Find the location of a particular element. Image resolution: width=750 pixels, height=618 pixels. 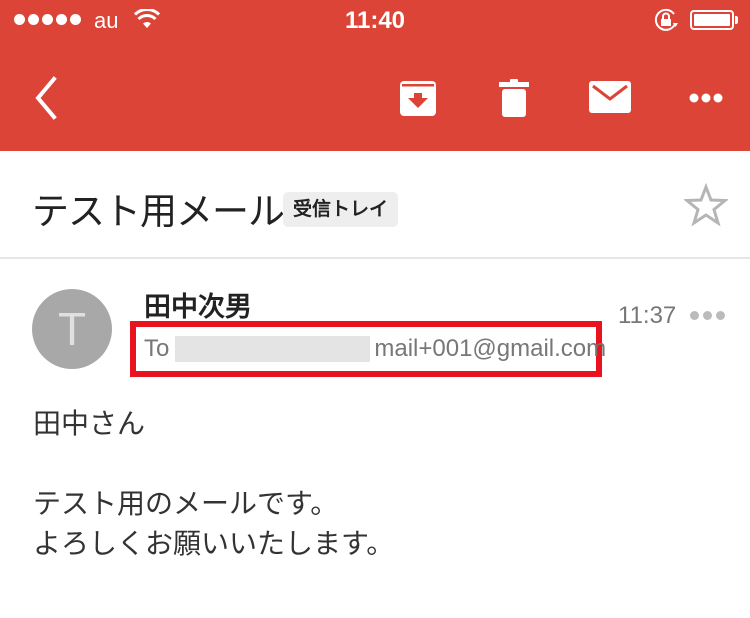

archive-icon is located at coordinates (418, 98).